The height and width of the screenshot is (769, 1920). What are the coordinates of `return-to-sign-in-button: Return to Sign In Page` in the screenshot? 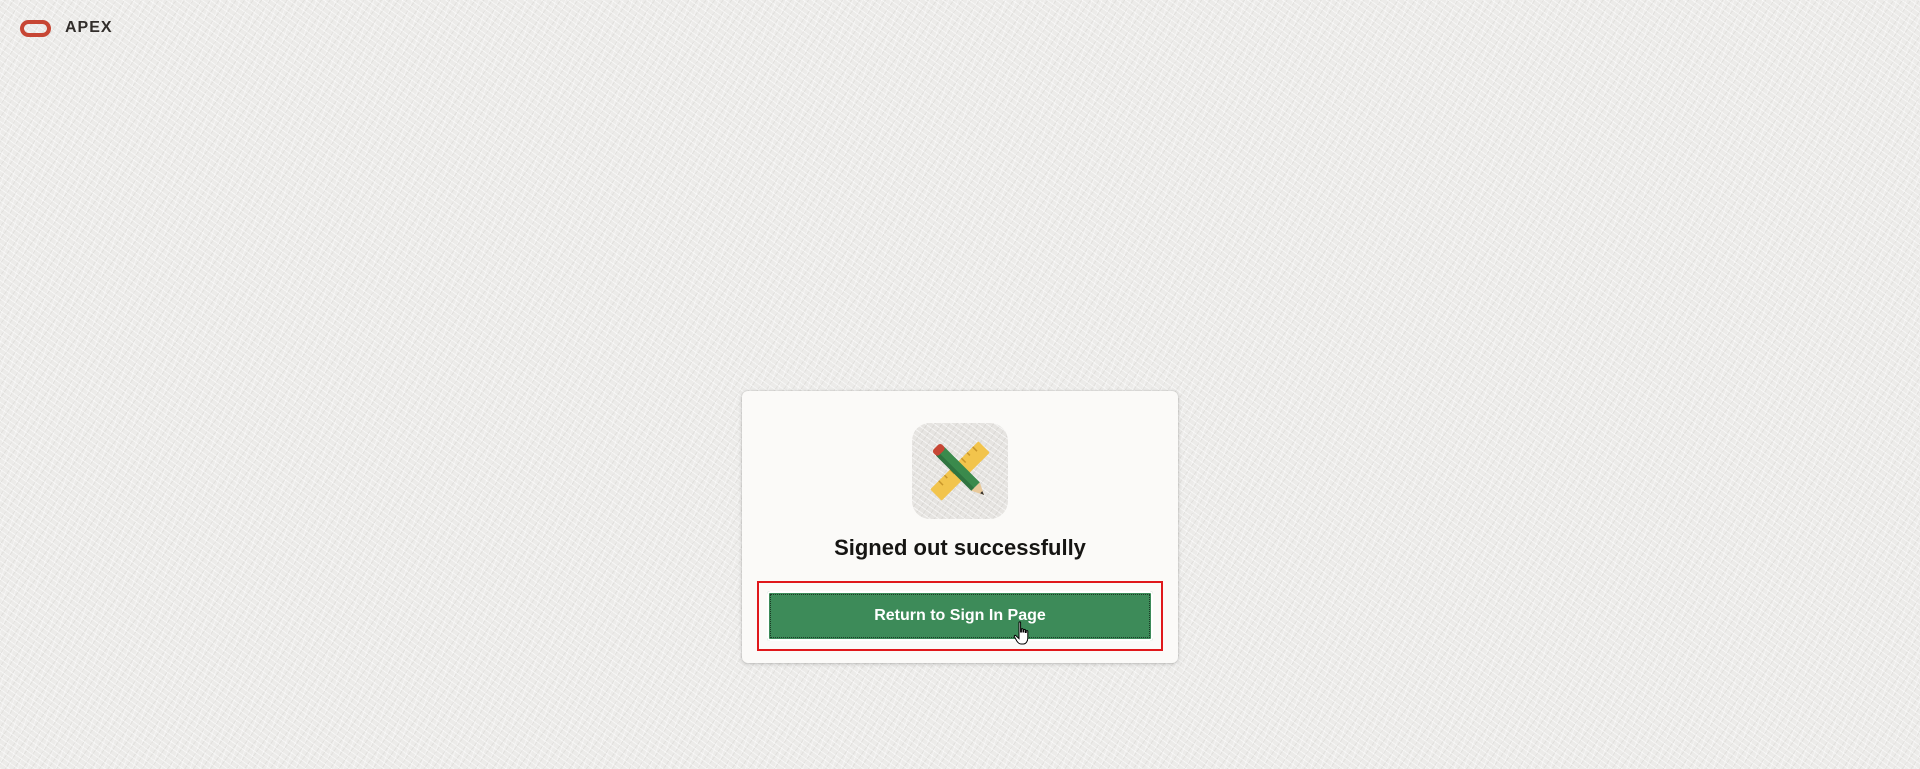 It's located at (960, 616).